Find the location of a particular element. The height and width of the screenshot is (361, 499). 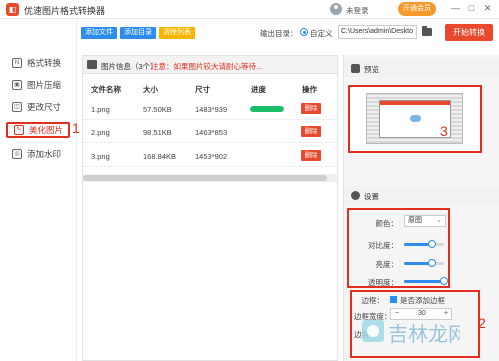

sidebar-item-watermark: ◎ 添加水印 is located at coordinates (38, 154).